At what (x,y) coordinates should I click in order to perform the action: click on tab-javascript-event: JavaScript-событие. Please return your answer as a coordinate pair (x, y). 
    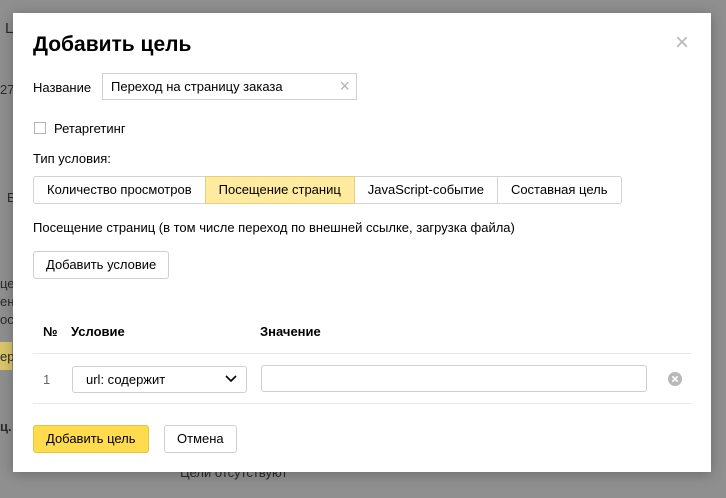
    Looking at the image, I should click on (425, 190).